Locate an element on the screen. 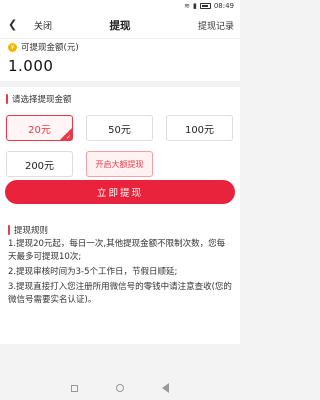  close-button: 关闭 is located at coordinates (43, 25).